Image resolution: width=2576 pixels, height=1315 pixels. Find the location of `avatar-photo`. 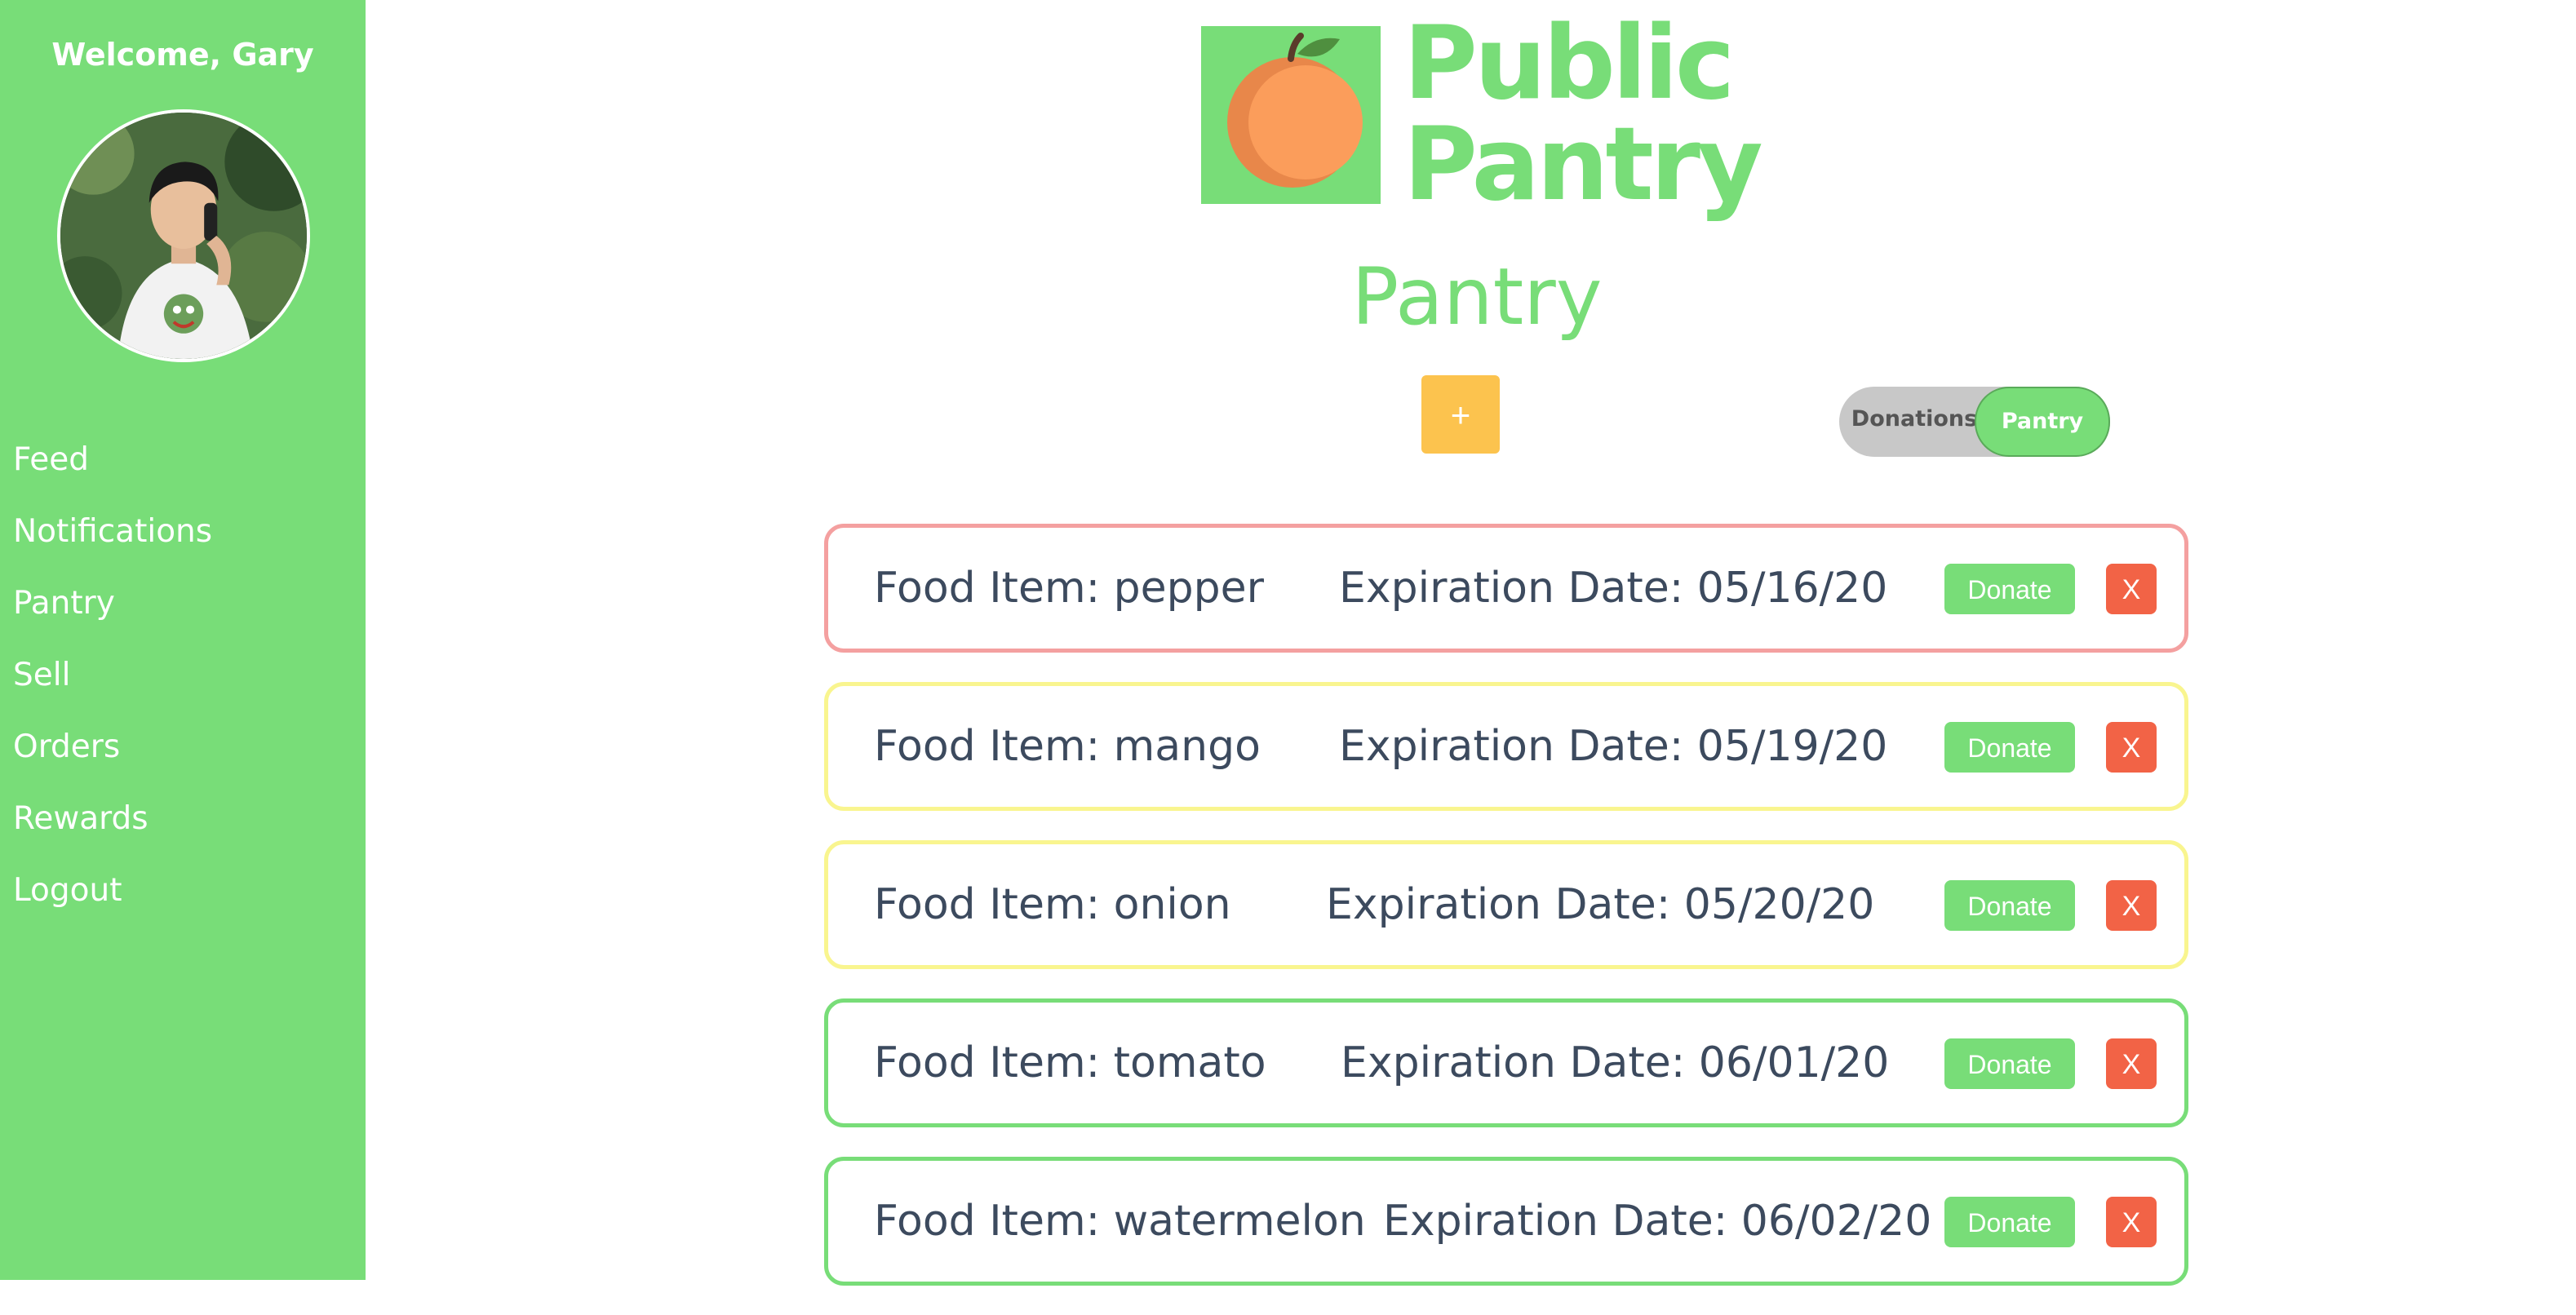

avatar-photo is located at coordinates (183, 236).